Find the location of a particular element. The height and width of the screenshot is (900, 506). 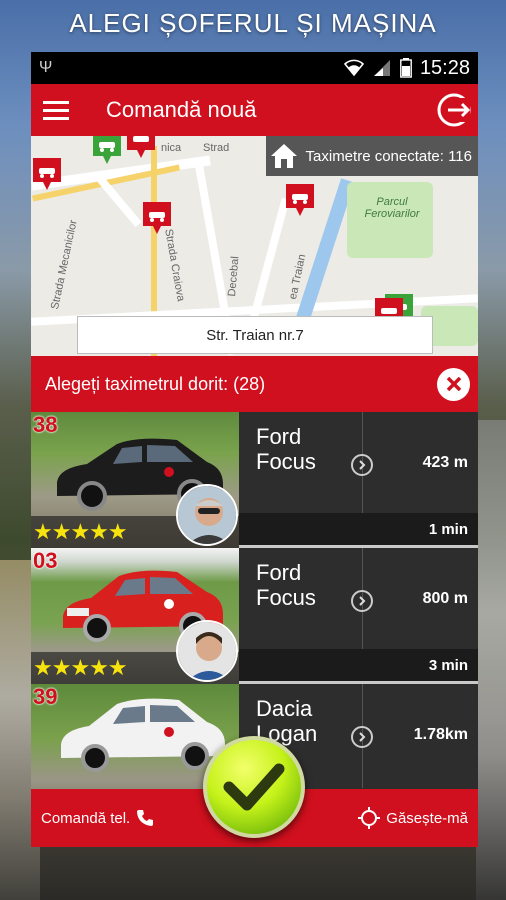

status-bar: Ψ 15:28 is located at coordinates (254, 68).